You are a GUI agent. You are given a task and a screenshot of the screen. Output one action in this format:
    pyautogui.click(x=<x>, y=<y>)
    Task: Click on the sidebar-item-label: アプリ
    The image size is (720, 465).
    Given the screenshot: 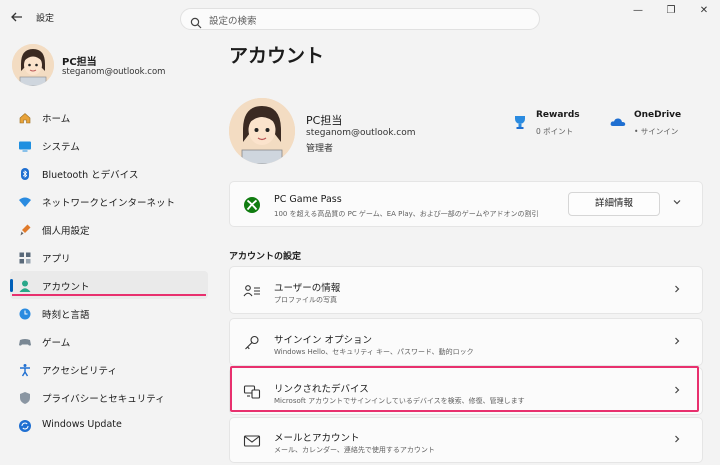 What is the action you would take?
    pyautogui.click(x=56, y=259)
    